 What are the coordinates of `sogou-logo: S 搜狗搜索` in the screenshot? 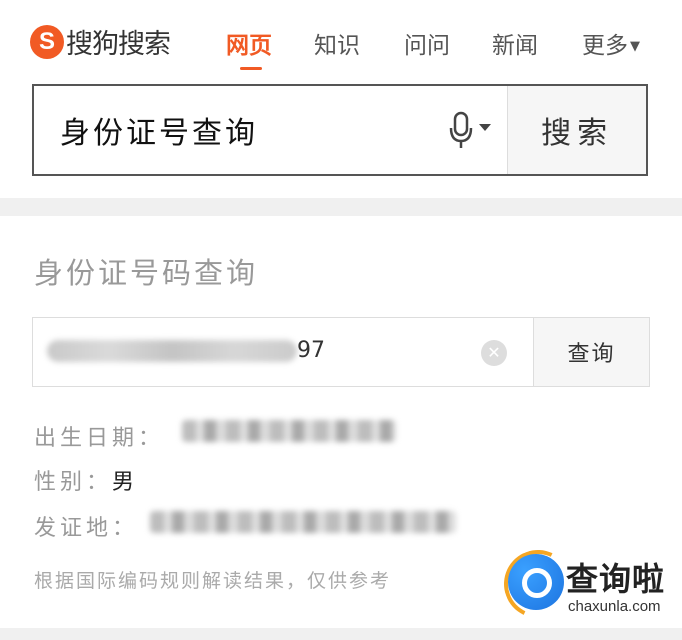 It's located at (100, 41).